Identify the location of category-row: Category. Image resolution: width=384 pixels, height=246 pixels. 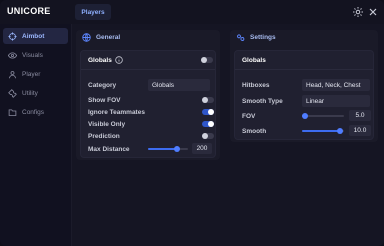
(102, 85).